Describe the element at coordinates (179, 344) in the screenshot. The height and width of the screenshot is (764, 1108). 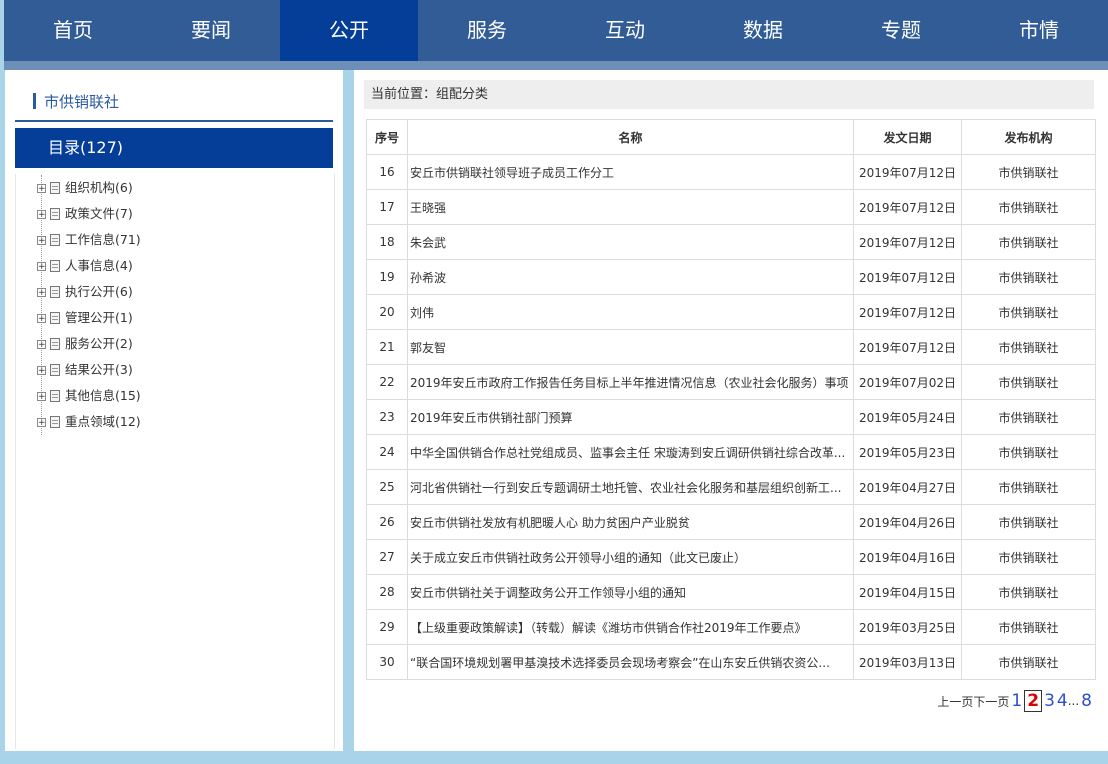
I see `tree-item: + 服务公开(2)` at that location.